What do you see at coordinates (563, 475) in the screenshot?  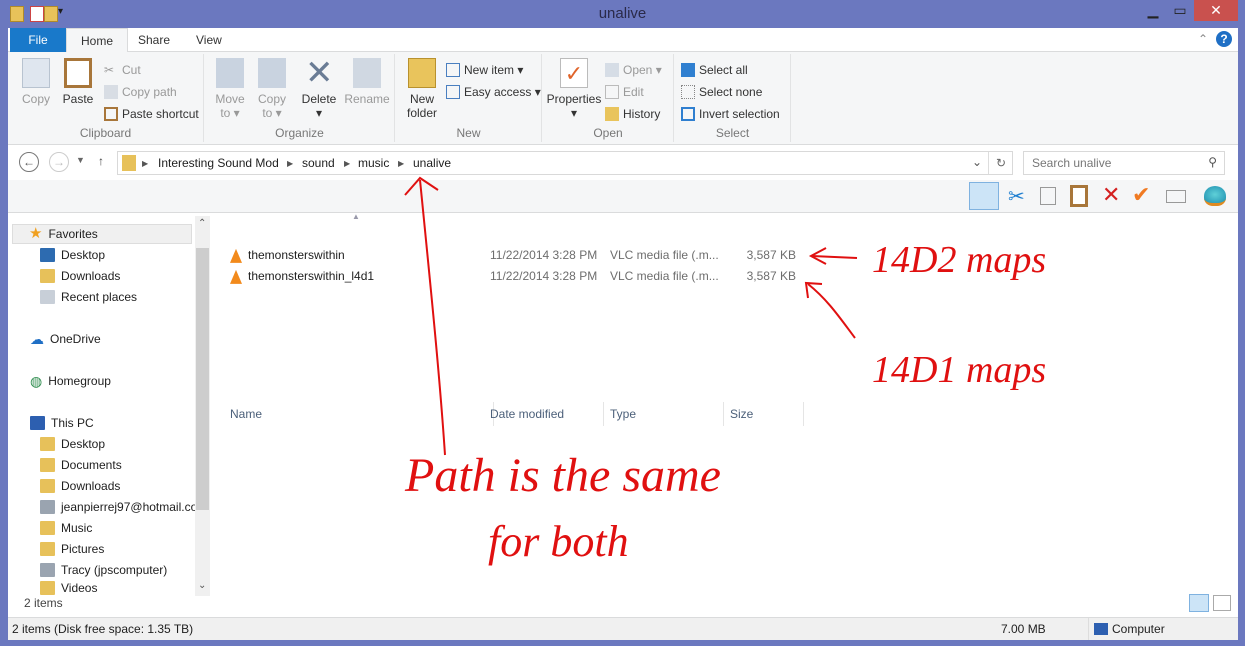 I see `annotation-path-same: Path is the same` at bounding box center [563, 475].